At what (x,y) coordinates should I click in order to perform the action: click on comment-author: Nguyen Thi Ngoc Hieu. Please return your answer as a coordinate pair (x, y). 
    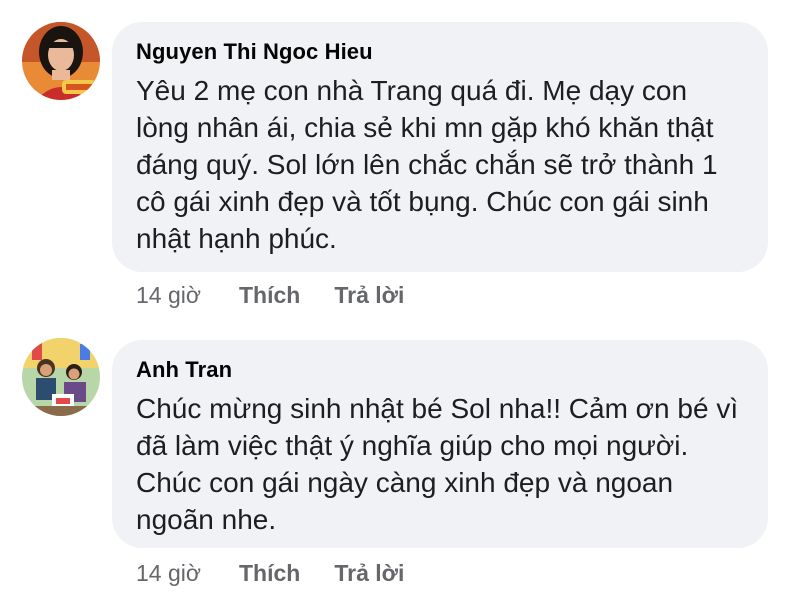
    Looking at the image, I should click on (441, 52).